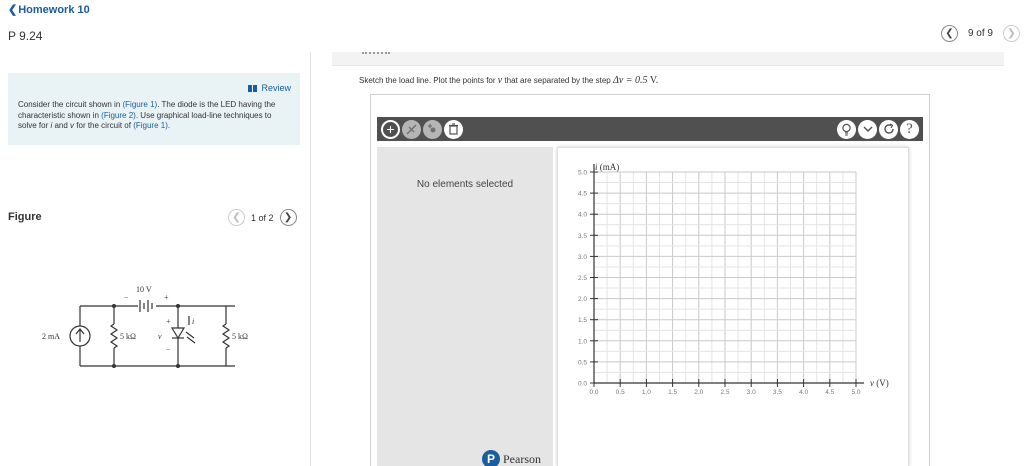 The height and width of the screenshot is (466, 1024). What do you see at coordinates (878, 129) in the screenshot?
I see `toolbar-right-group: ?` at bounding box center [878, 129].